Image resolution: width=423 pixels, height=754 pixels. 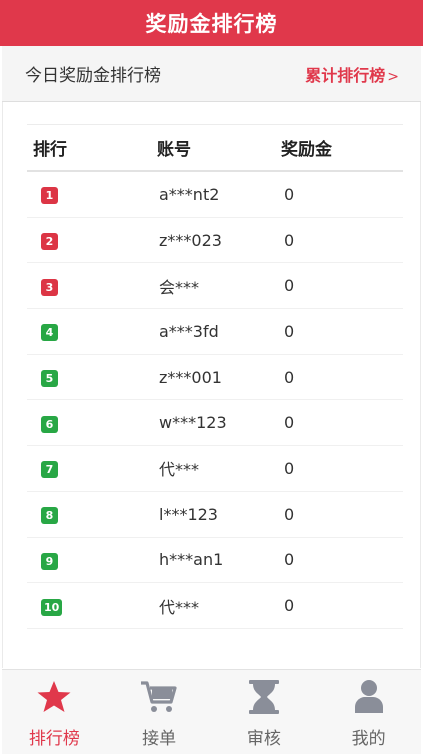 What do you see at coordinates (189, 194) in the screenshot?
I see `account-cell: a***nt2` at bounding box center [189, 194].